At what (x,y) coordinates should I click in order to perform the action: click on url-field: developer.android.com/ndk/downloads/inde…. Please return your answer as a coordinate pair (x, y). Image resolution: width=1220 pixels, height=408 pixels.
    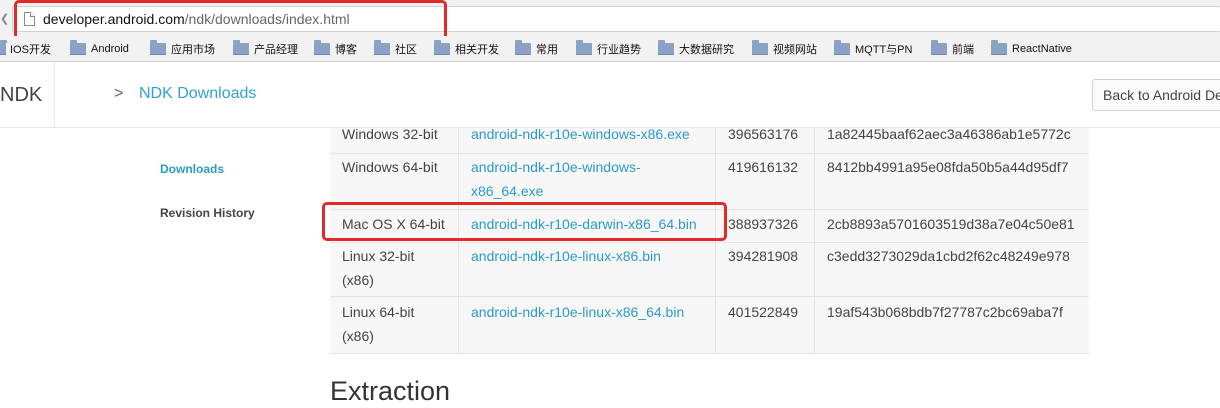
    Looking at the image, I should click on (616, 19).